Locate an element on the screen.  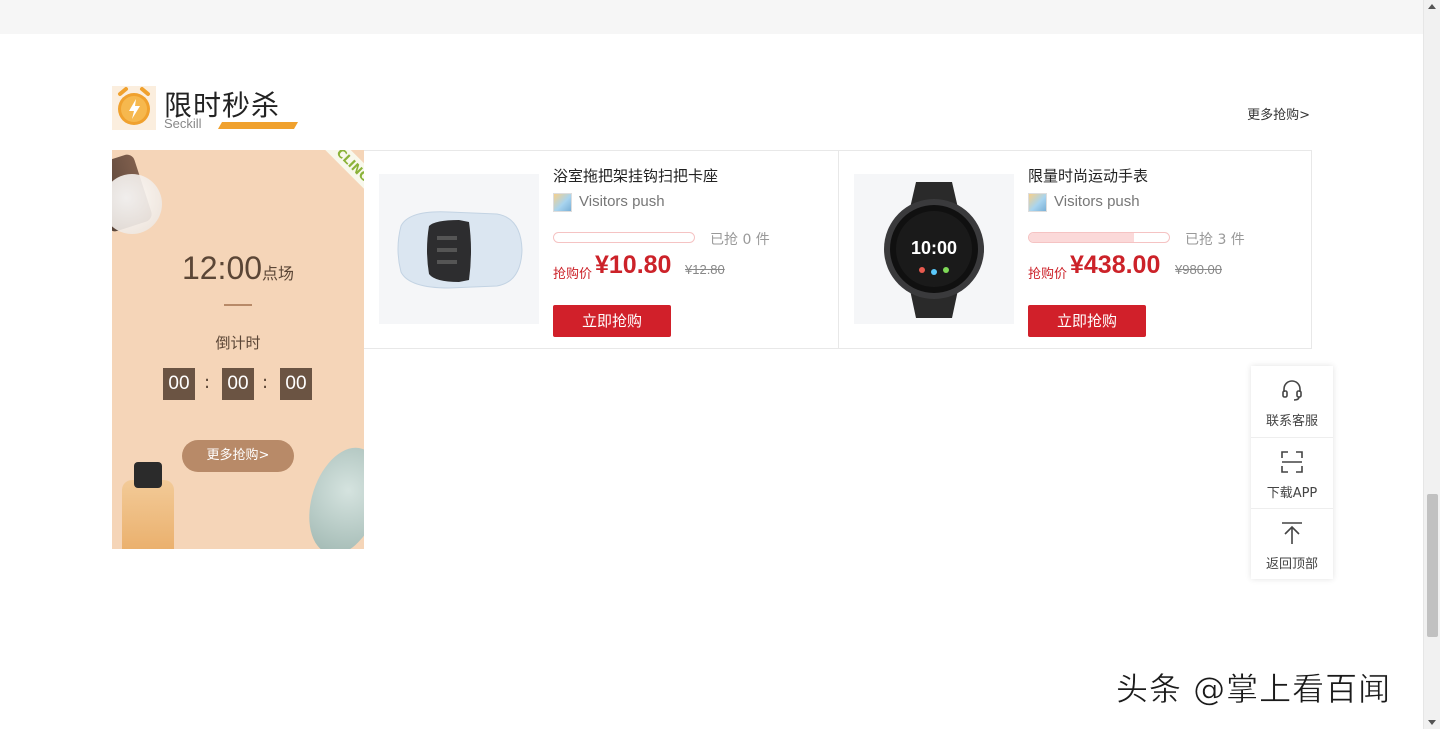
promo-more-button: 更多抢购> is located at coordinates (238, 456).